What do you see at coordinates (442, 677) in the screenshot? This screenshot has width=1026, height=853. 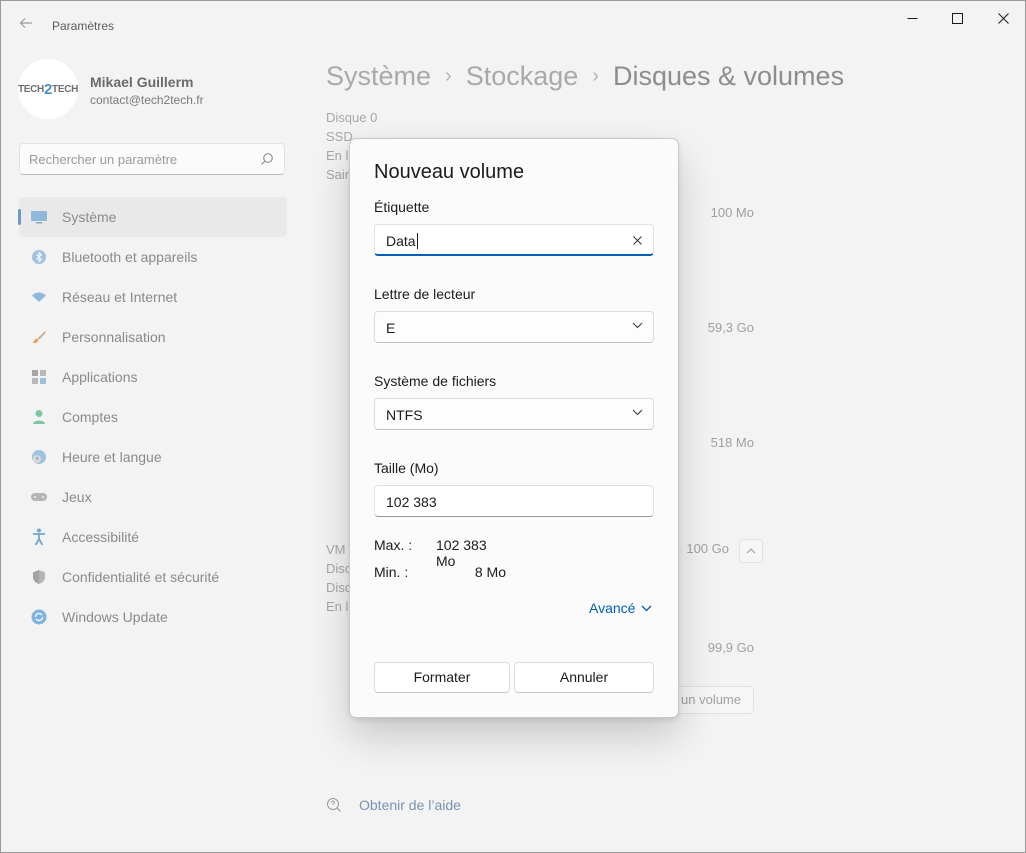 I see `format-button: Formater` at bounding box center [442, 677].